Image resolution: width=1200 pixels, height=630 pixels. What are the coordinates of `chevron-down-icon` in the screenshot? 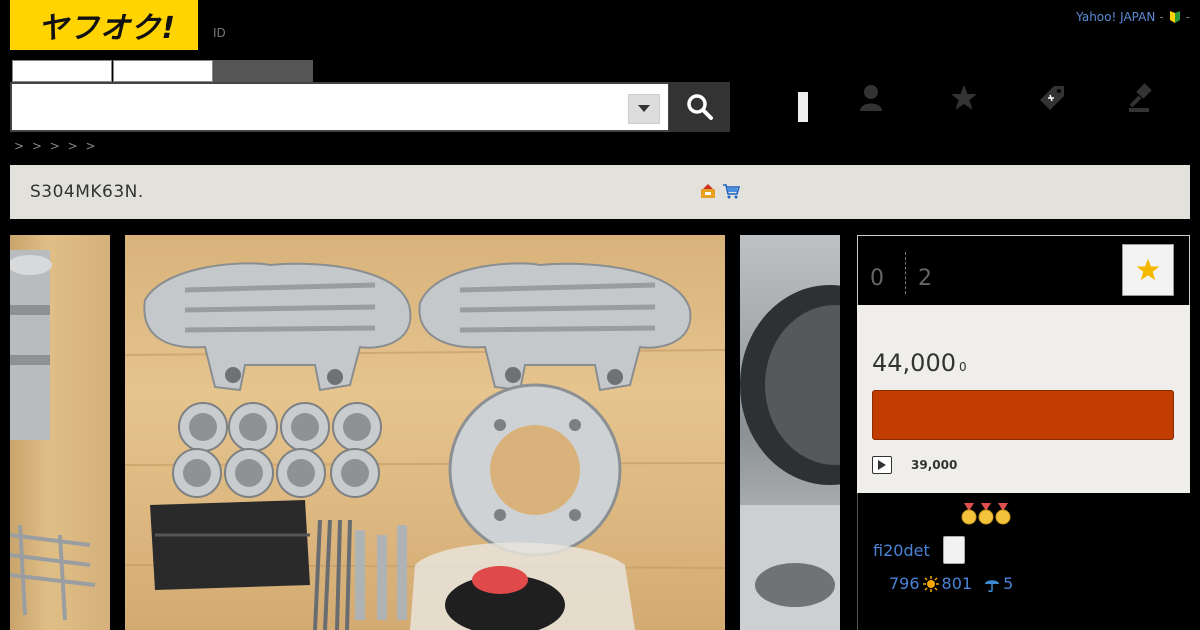 It's located at (644, 108).